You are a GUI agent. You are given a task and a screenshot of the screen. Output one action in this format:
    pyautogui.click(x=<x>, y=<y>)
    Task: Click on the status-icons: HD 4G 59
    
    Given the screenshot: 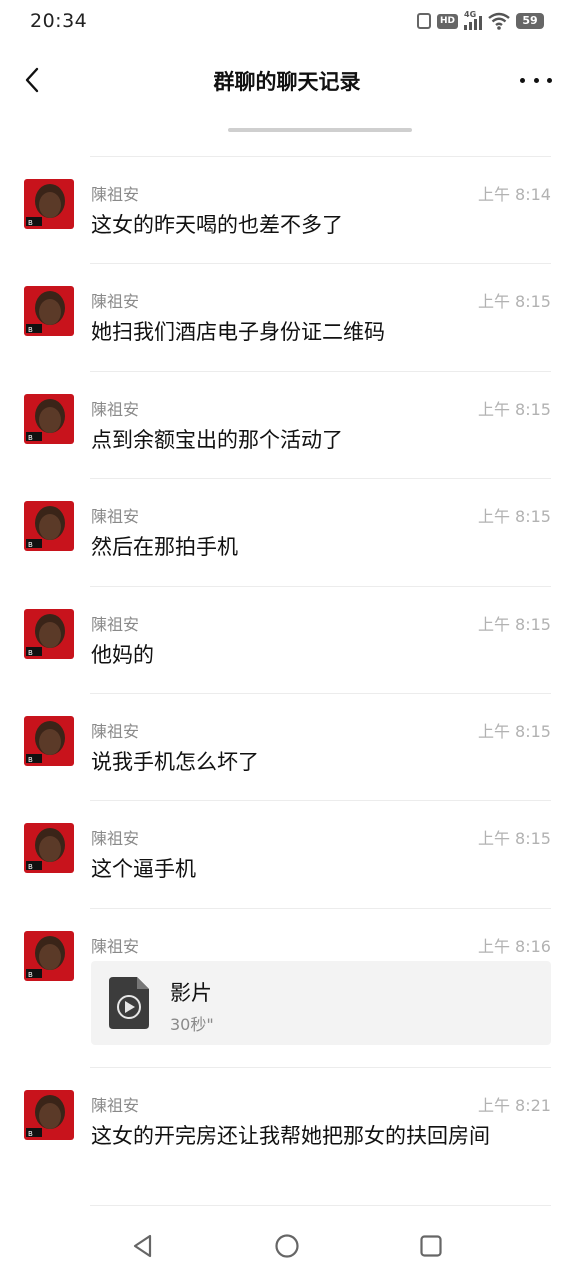 What is the action you would take?
    pyautogui.click(x=480, y=20)
    